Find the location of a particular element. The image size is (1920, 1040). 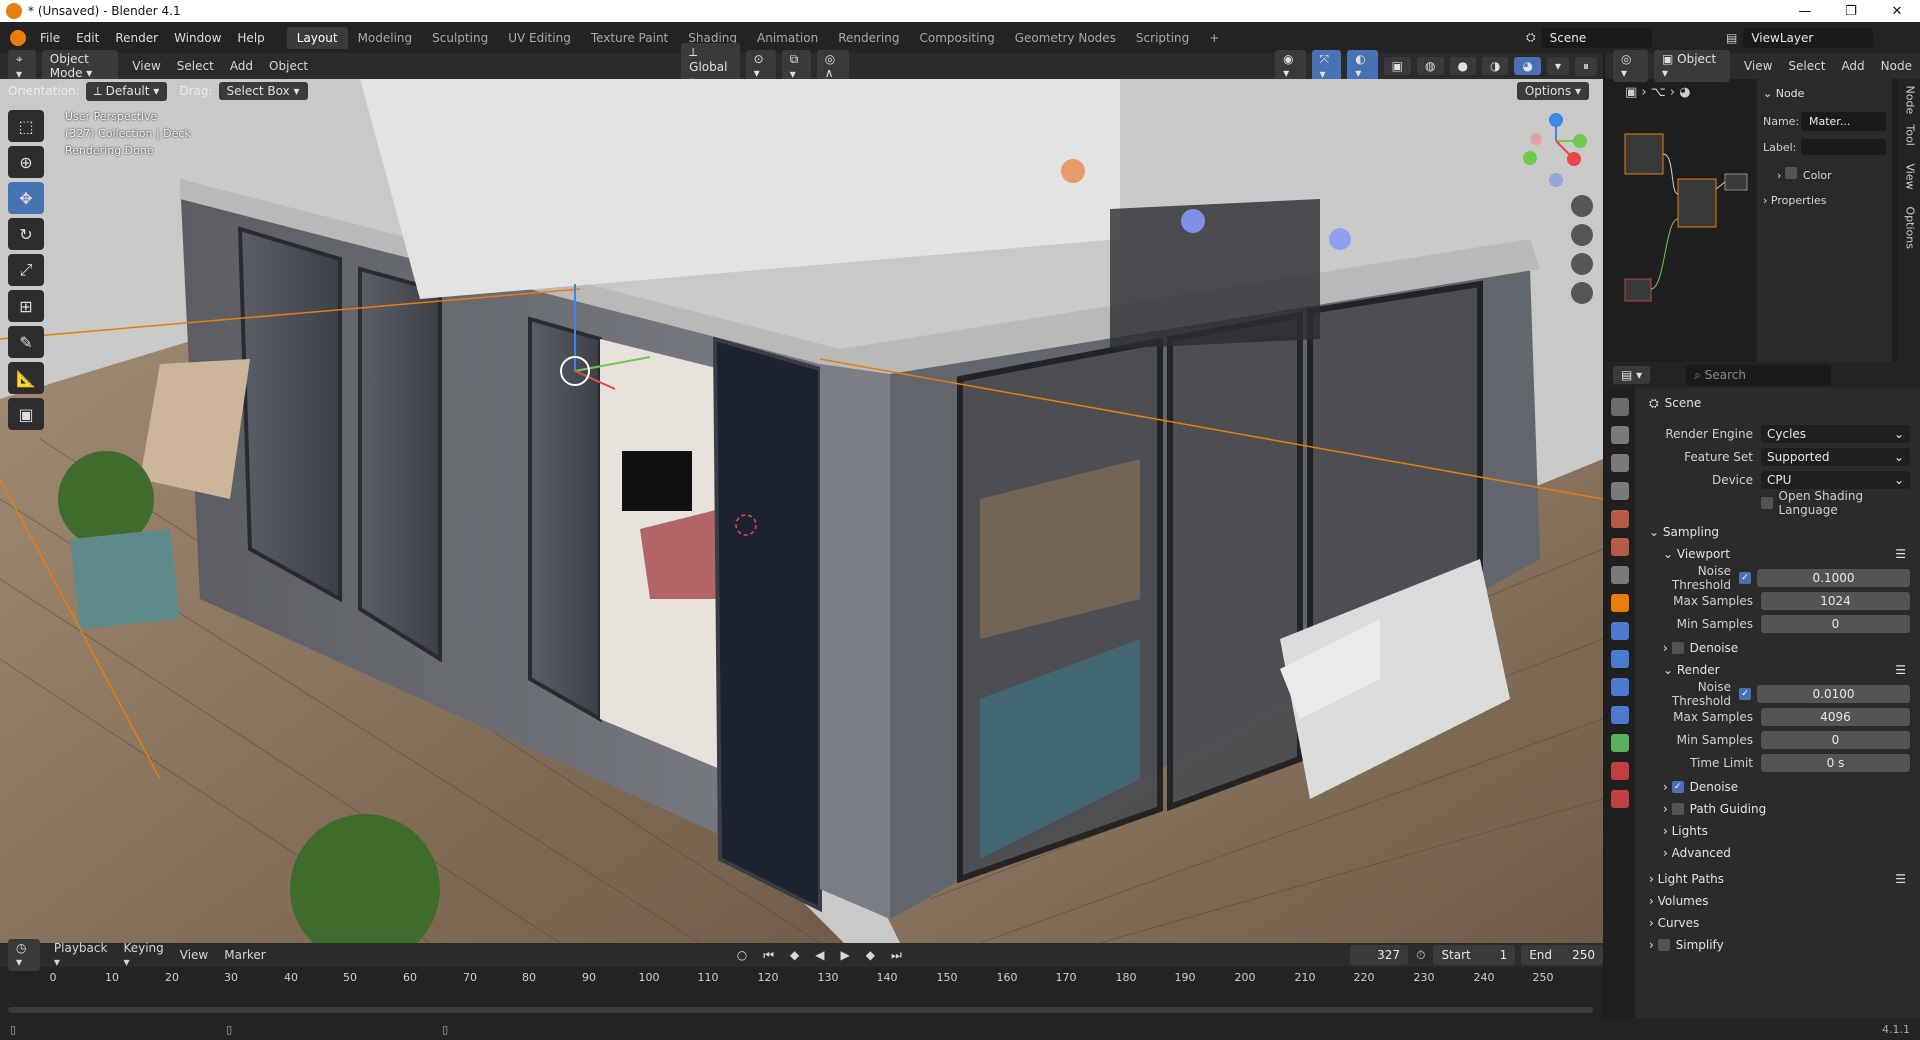

rotate-tool-icon: ↻ is located at coordinates (26, 234).